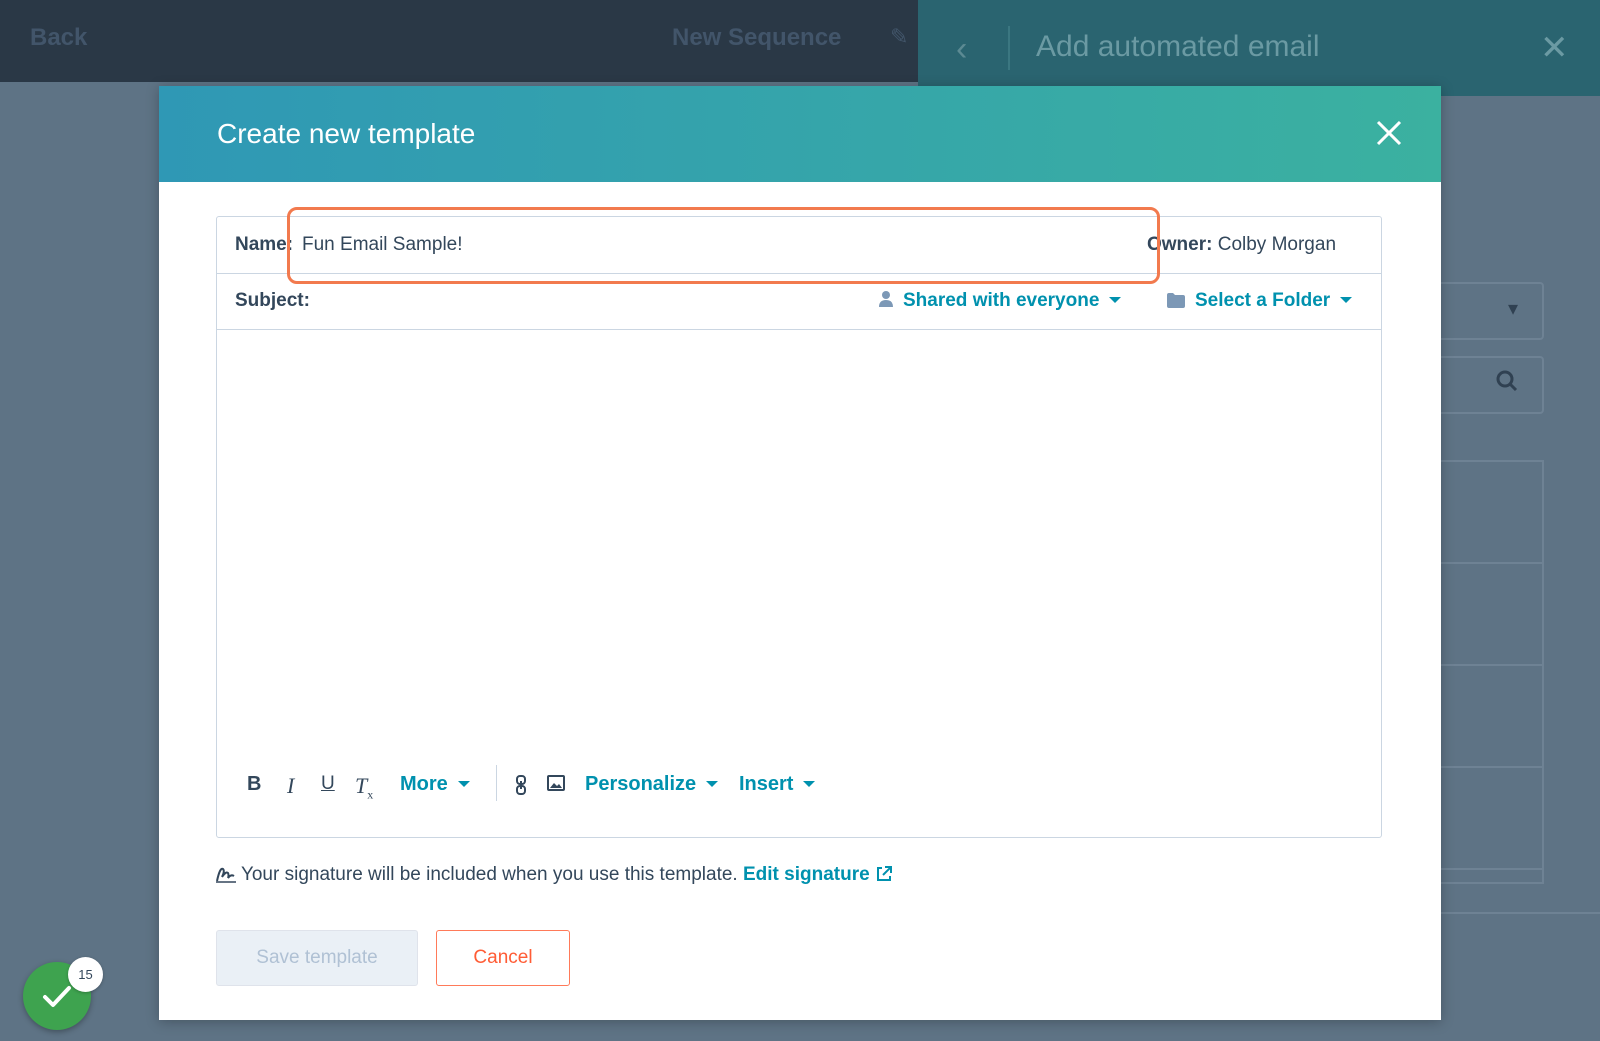  I want to click on folder-label: Select a Folder, so click(1263, 300).